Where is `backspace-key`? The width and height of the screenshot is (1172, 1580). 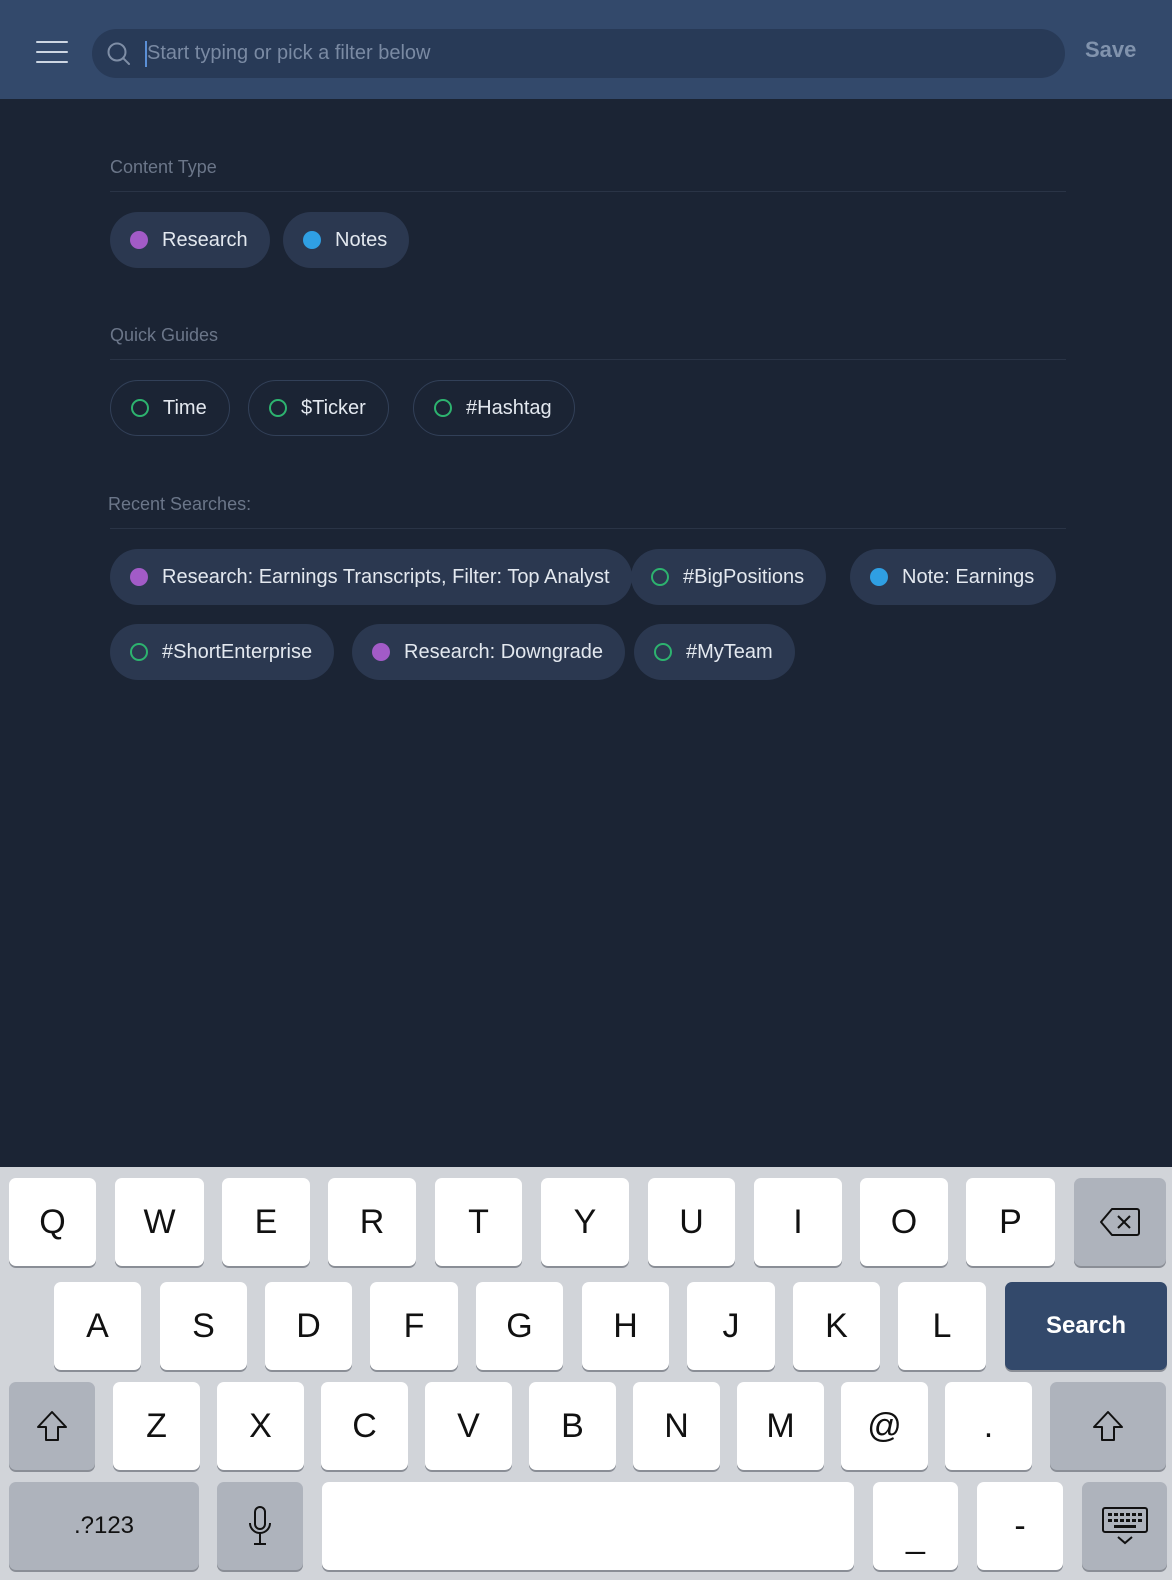 backspace-key is located at coordinates (1120, 1222).